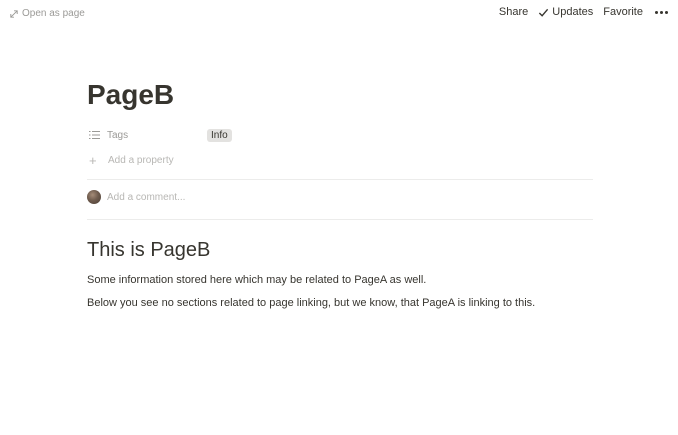 This screenshot has height=435, width=678. What do you see at coordinates (623, 12) in the screenshot?
I see `favorite-button: Favorite` at bounding box center [623, 12].